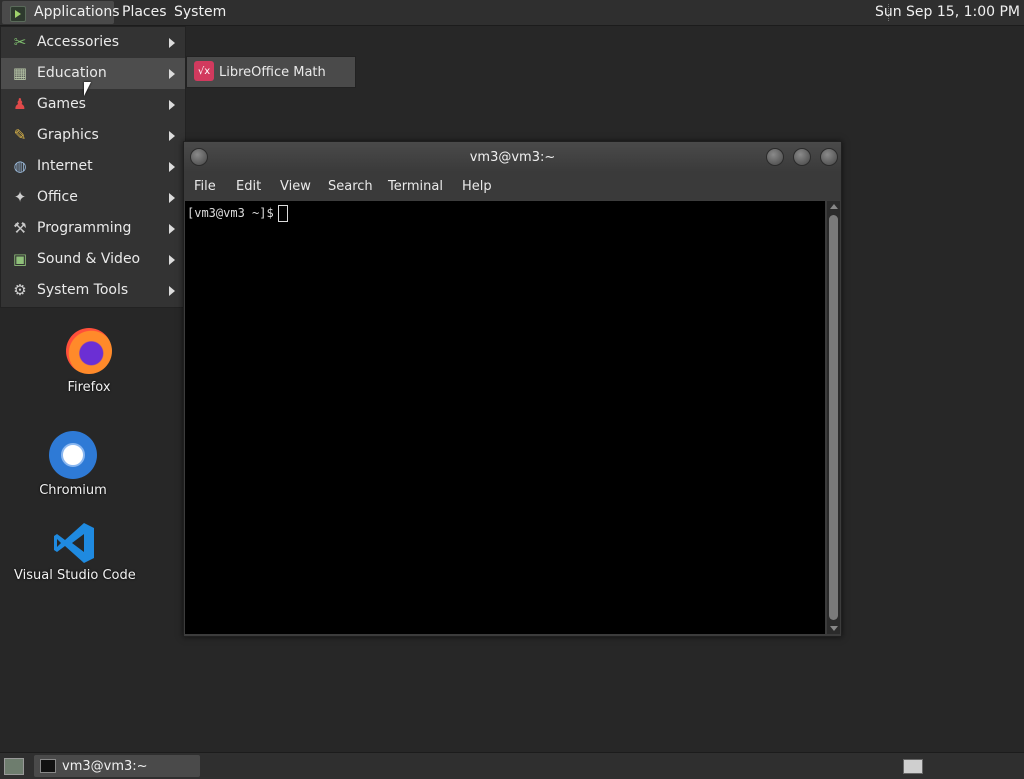 The height and width of the screenshot is (779, 1024). What do you see at coordinates (105, 766) in the screenshot?
I see `taskbar-button-label: vm3@vm3:~` at bounding box center [105, 766].